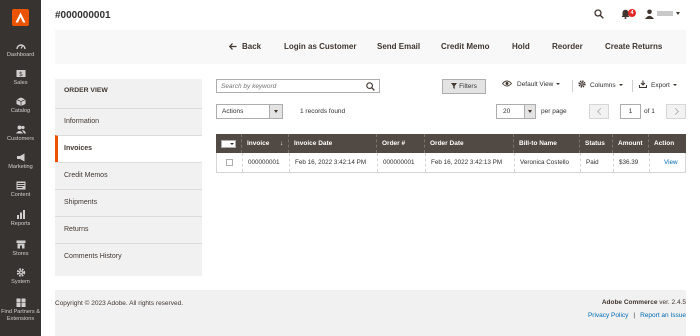 The image size is (700, 336). What do you see at coordinates (128, 202) in the screenshot?
I see `tab-shipments: Shipments` at bounding box center [128, 202].